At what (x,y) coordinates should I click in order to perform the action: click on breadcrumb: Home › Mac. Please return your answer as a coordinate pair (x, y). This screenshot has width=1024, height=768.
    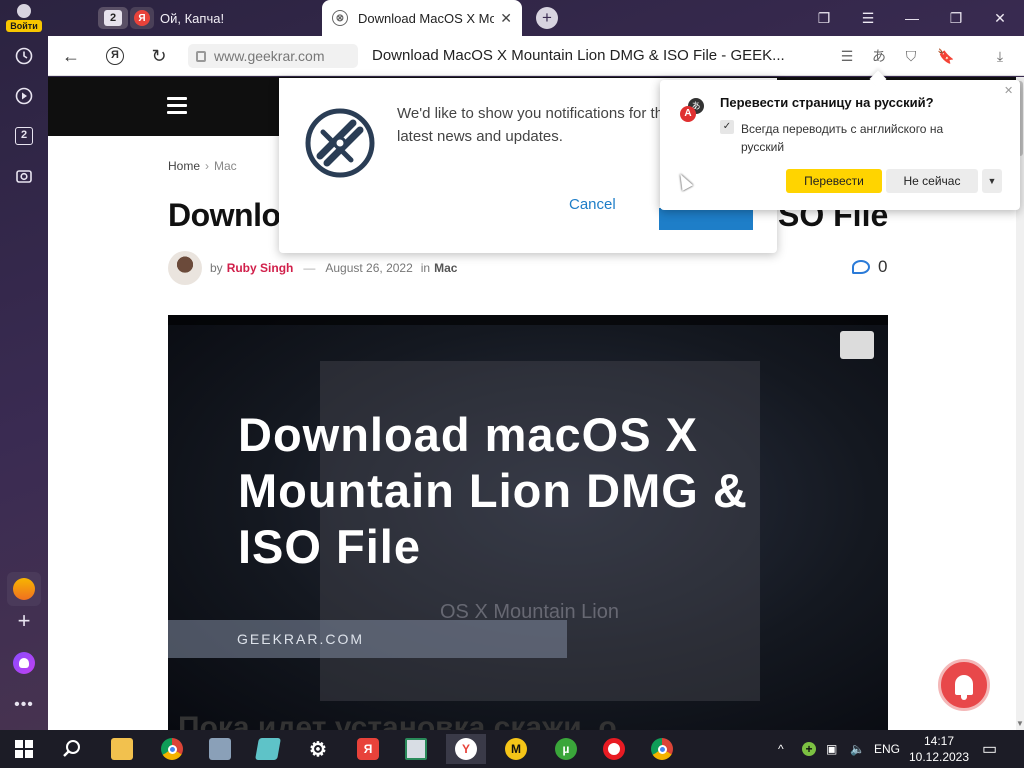
    Looking at the image, I should click on (202, 166).